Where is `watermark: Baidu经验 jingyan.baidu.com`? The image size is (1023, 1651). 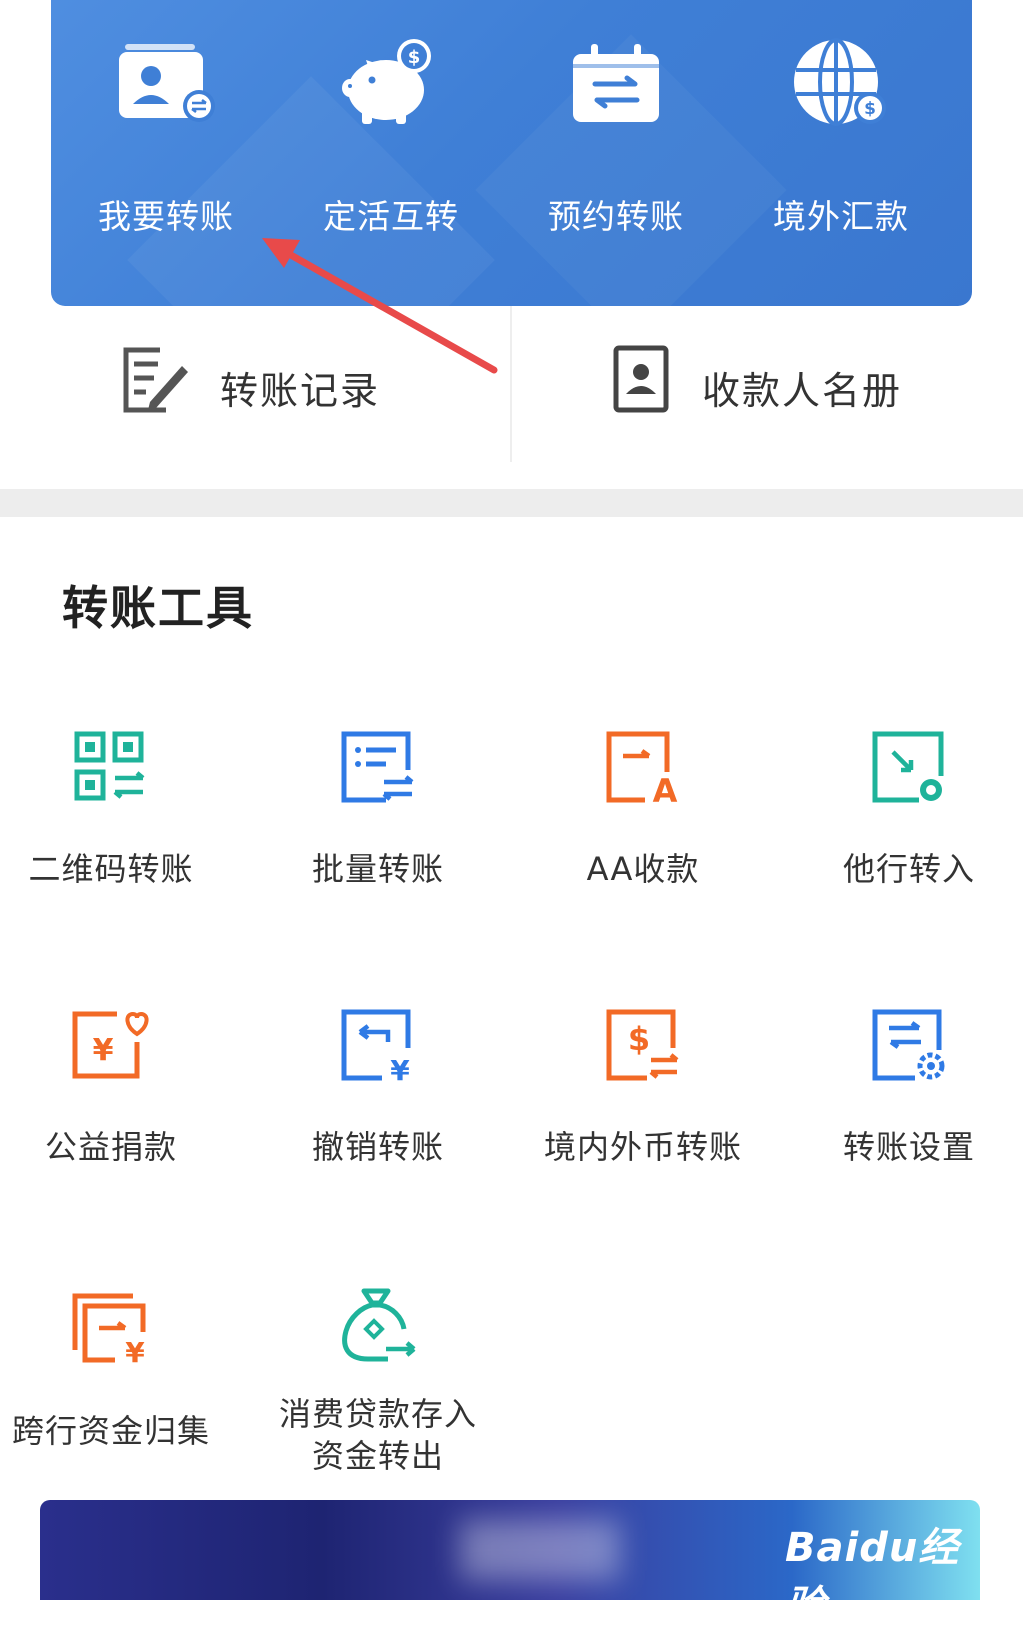
watermark: Baidu经验 jingyan.baidu.com is located at coordinates (885, 1583).